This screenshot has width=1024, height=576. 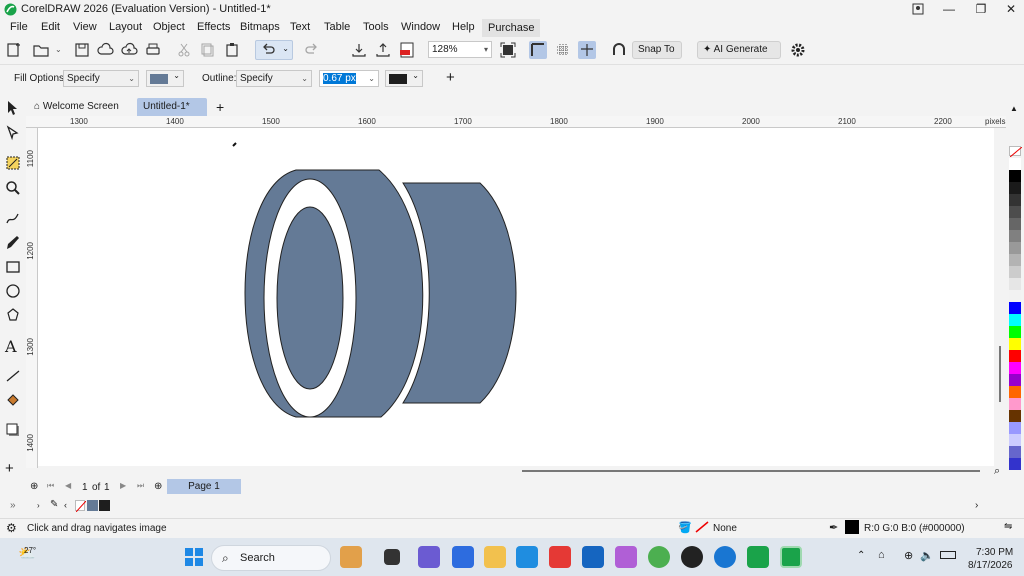 I want to click on palette-scroll-up-icon: ▲, so click(x=1014, y=108).